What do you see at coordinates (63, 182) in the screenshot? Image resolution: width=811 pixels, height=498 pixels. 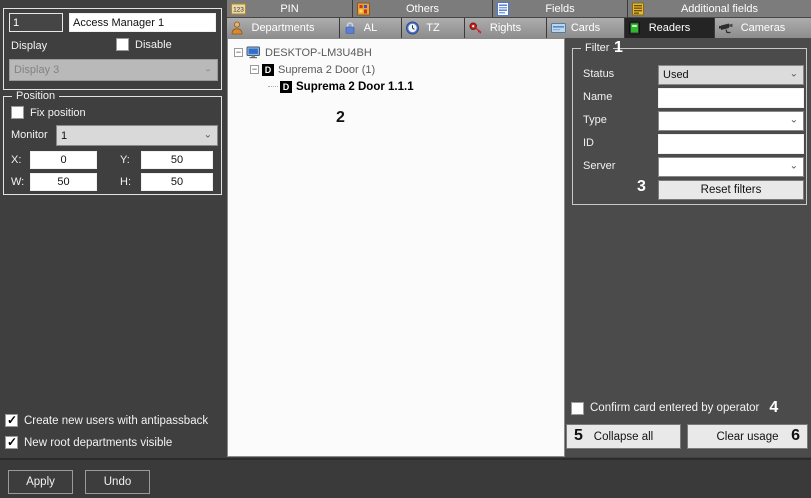 I see `w-field` at bounding box center [63, 182].